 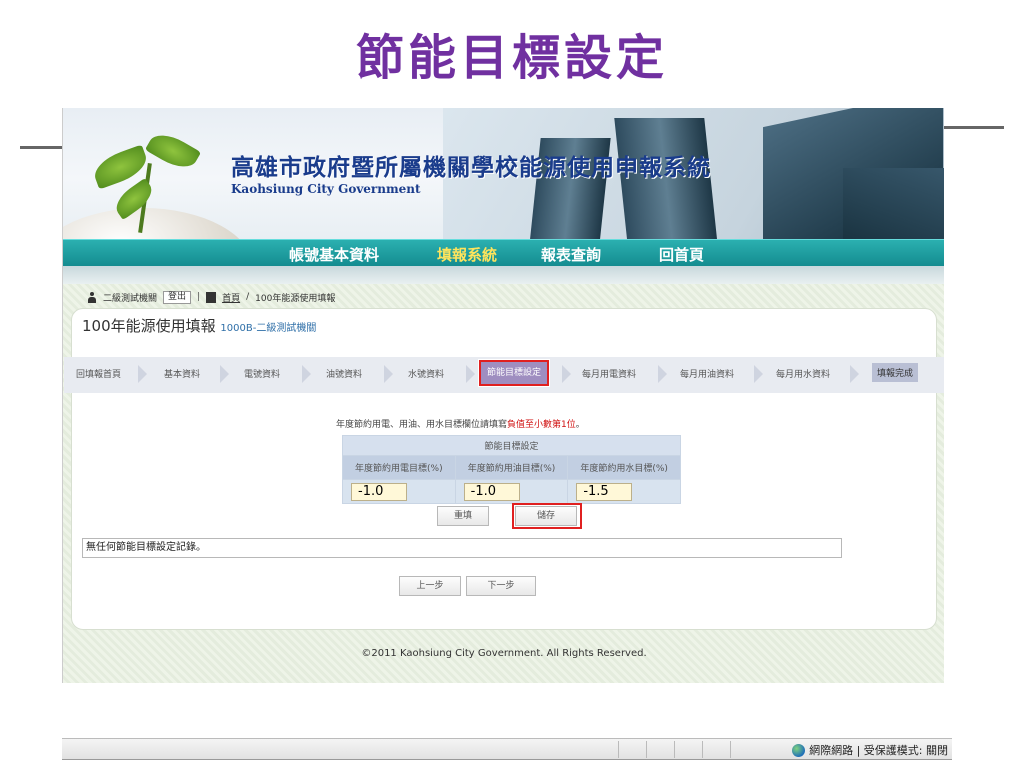 I want to click on nav-home: 回首頁, so click(x=681, y=254).